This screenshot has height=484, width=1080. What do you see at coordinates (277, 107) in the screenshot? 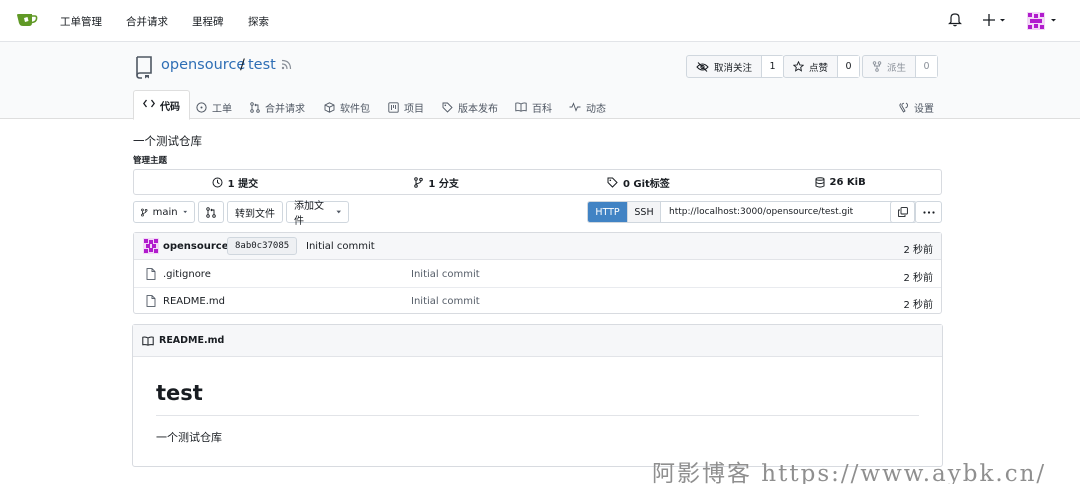
I see `tab-pulls: 合并请求` at bounding box center [277, 107].